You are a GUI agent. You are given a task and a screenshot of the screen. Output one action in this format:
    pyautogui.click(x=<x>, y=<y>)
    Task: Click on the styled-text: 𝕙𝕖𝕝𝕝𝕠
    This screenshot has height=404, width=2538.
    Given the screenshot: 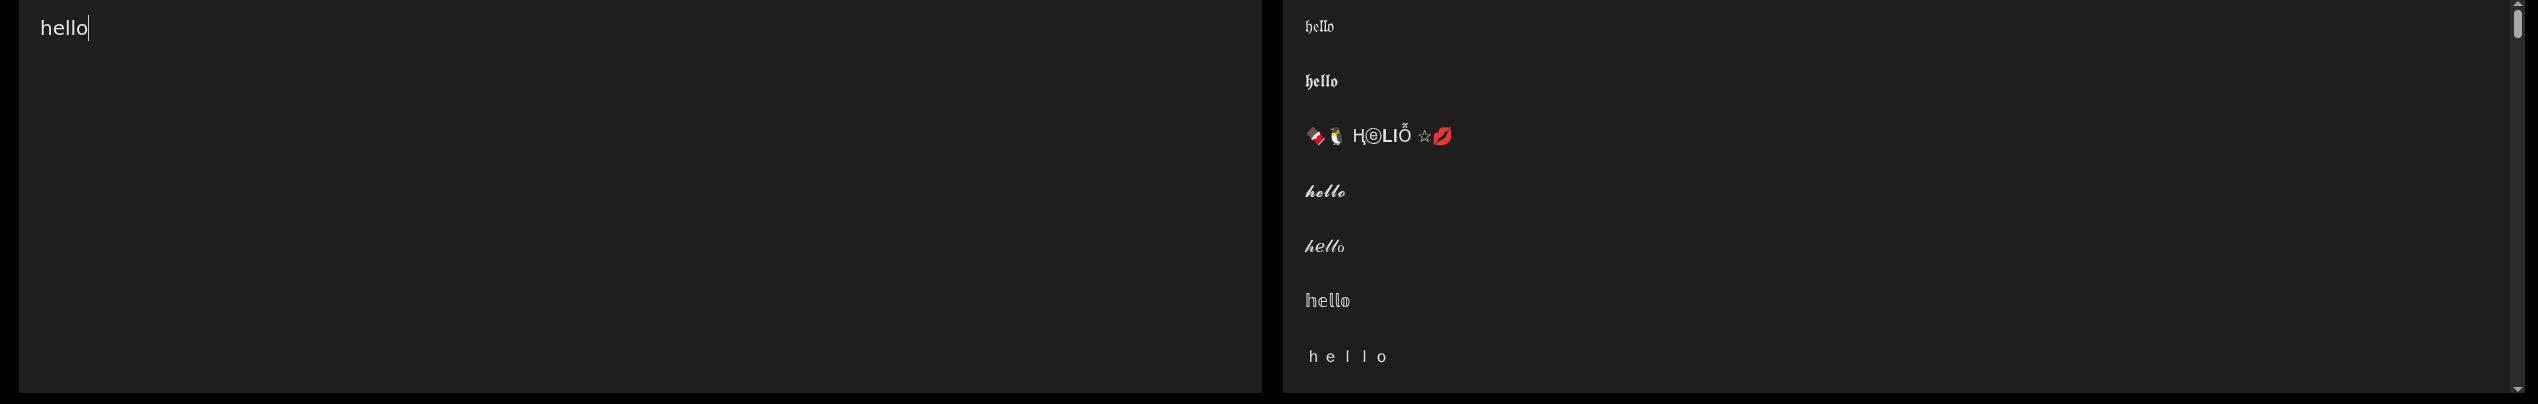 What is the action you would take?
    pyautogui.click(x=1907, y=301)
    